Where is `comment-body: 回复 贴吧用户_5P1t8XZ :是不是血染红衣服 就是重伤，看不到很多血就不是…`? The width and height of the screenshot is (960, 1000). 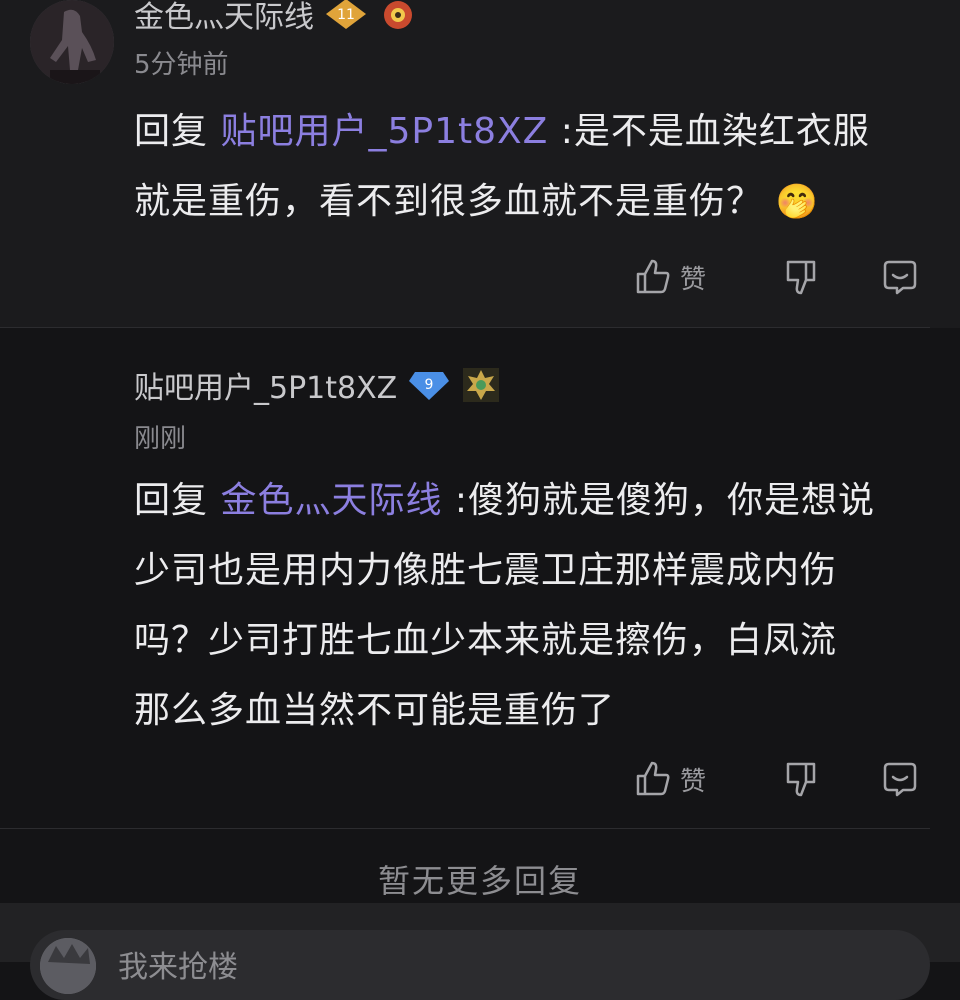
comment-body: 回复 贴吧用户_5P1t8XZ :是不是血染红衣服 就是重伤，看不到很多血就不是… is located at coordinates (534, 167).